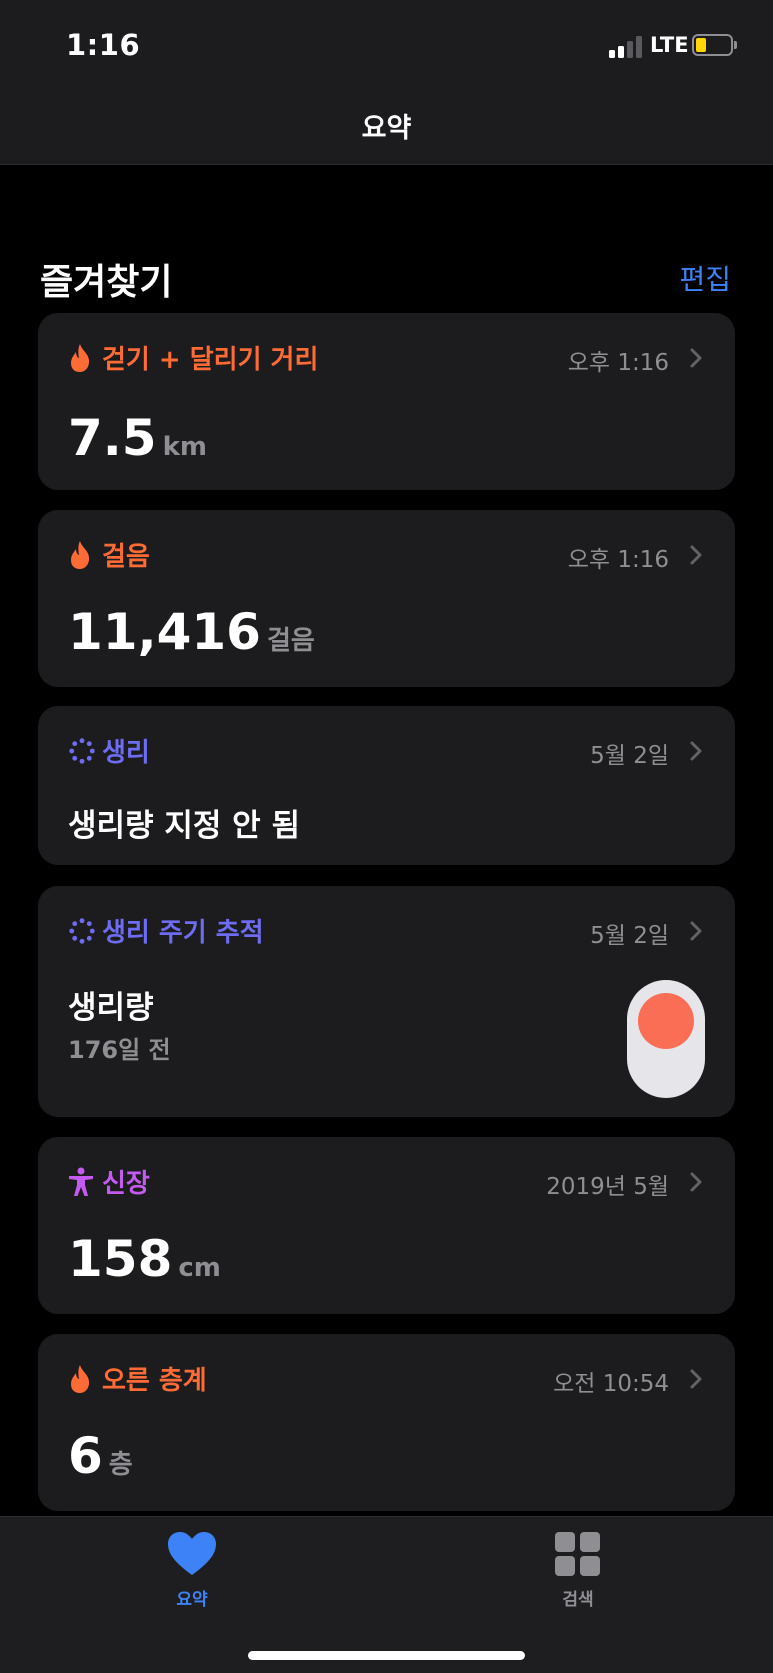 The image size is (773, 1673). What do you see at coordinates (164, 632) in the screenshot?
I see `value-number: 11,416` at bounding box center [164, 632].